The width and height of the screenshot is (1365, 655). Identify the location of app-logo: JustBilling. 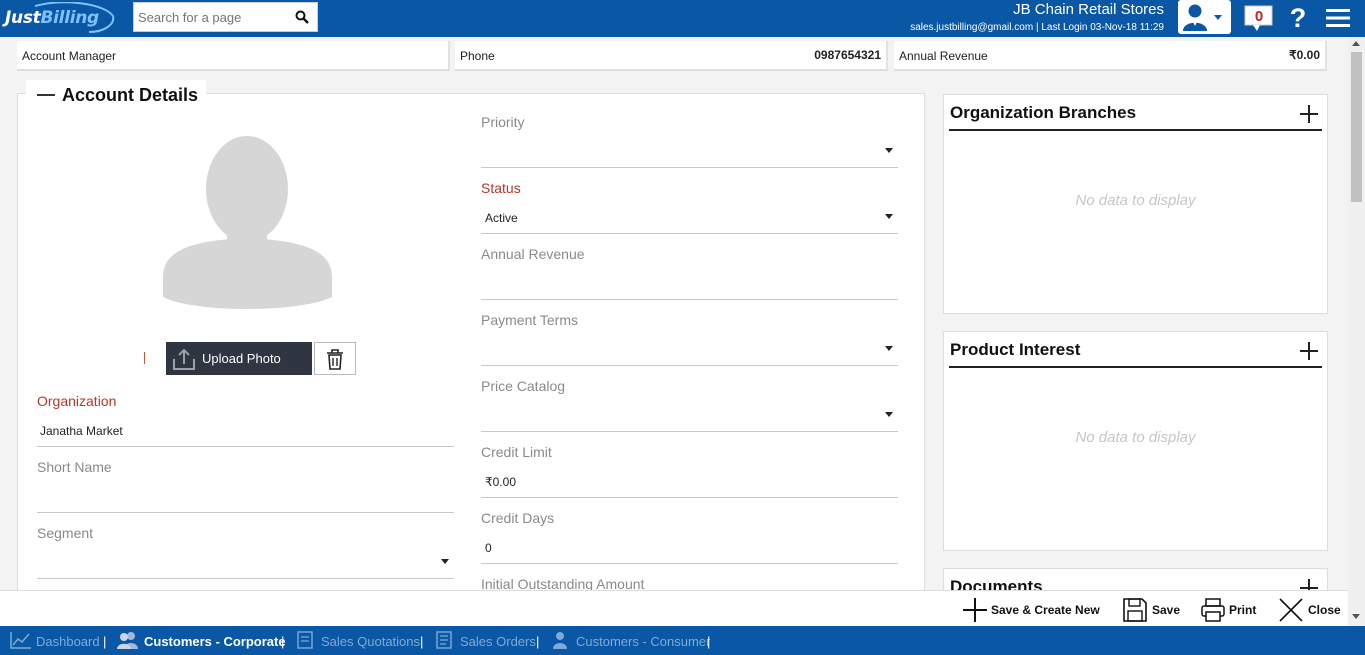
(61, 18).